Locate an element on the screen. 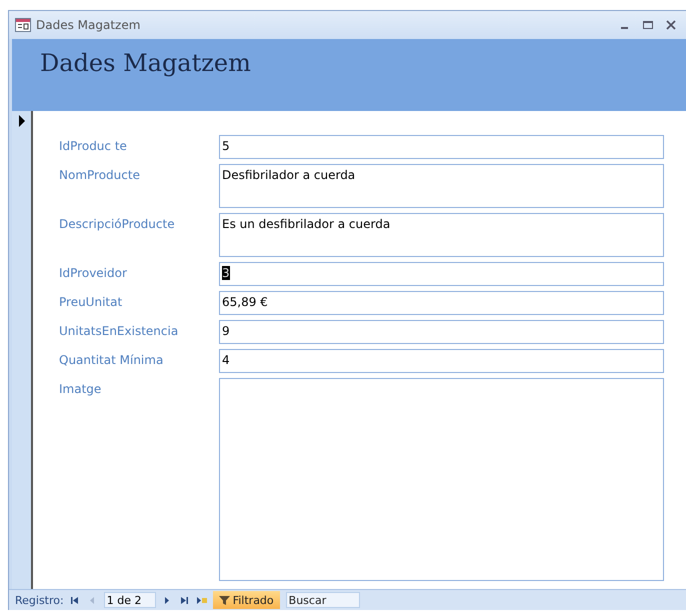  field-label: Imatge is located at coordinates (80, 389).